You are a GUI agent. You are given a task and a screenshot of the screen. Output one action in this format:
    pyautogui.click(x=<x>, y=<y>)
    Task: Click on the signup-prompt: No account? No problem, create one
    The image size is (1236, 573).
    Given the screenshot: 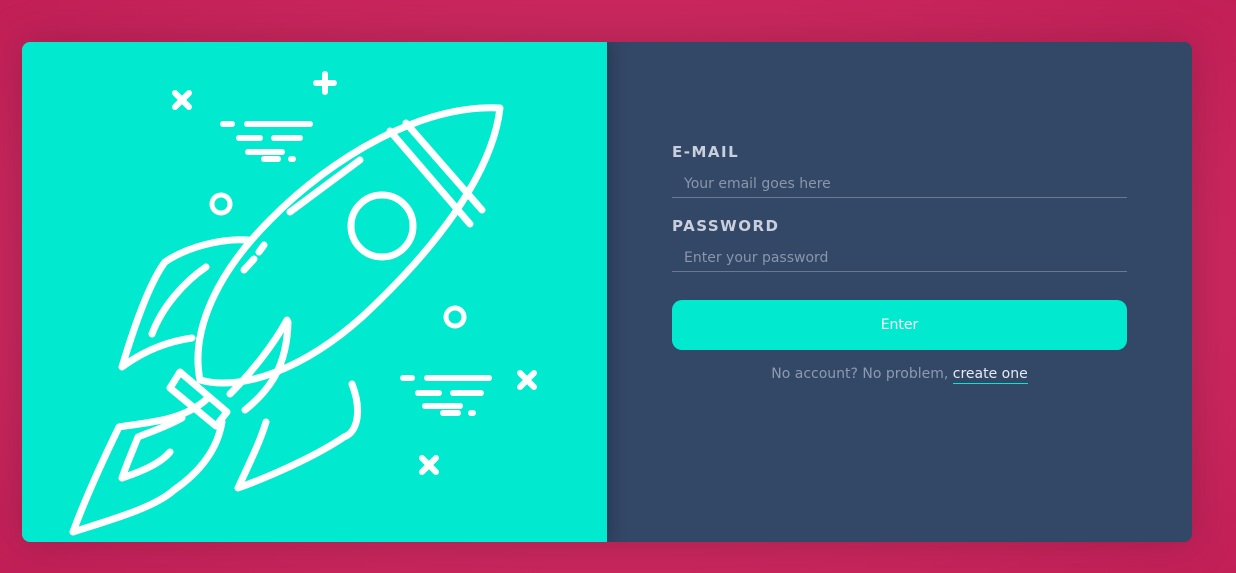 What is the action you would take?
    pyautogui.click(x=899, y=375)
    